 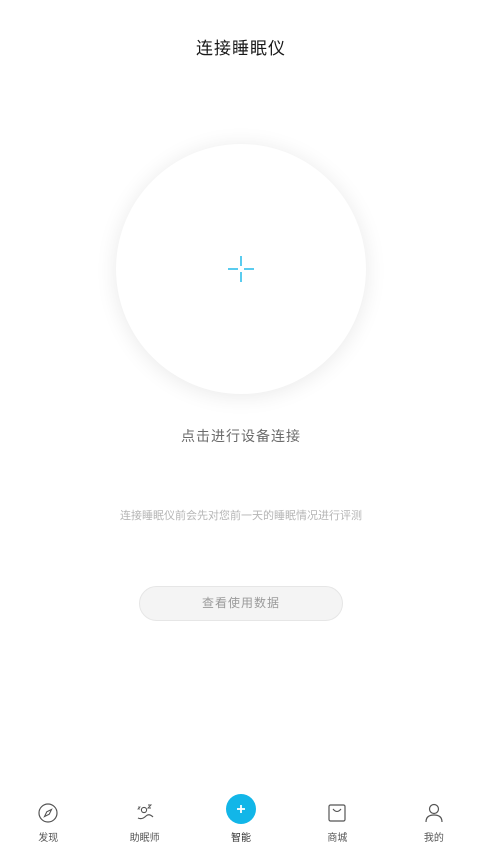 I want to click on evaluation-note: 连接睡眠仪前会先对您前一天的睡眠情况进行评测, so click(x=241, y=515).